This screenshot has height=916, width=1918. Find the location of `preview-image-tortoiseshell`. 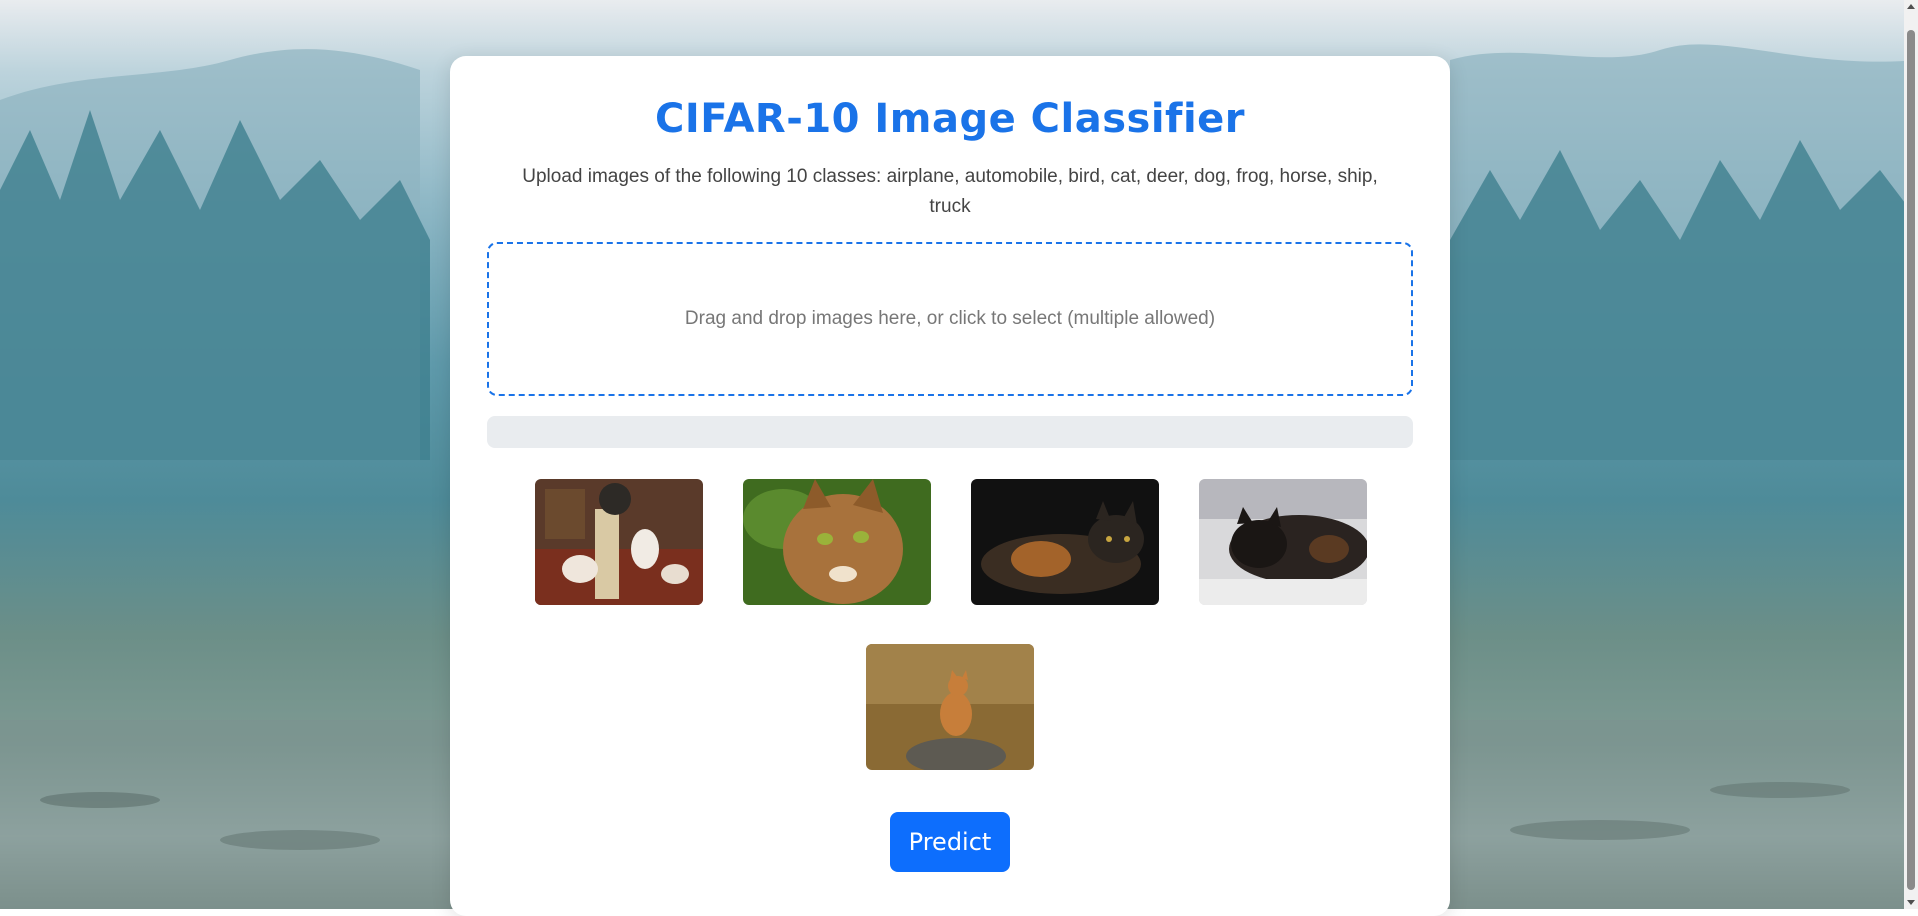

preview-image-tortoiseshell is located at coordinates (1065, 542).